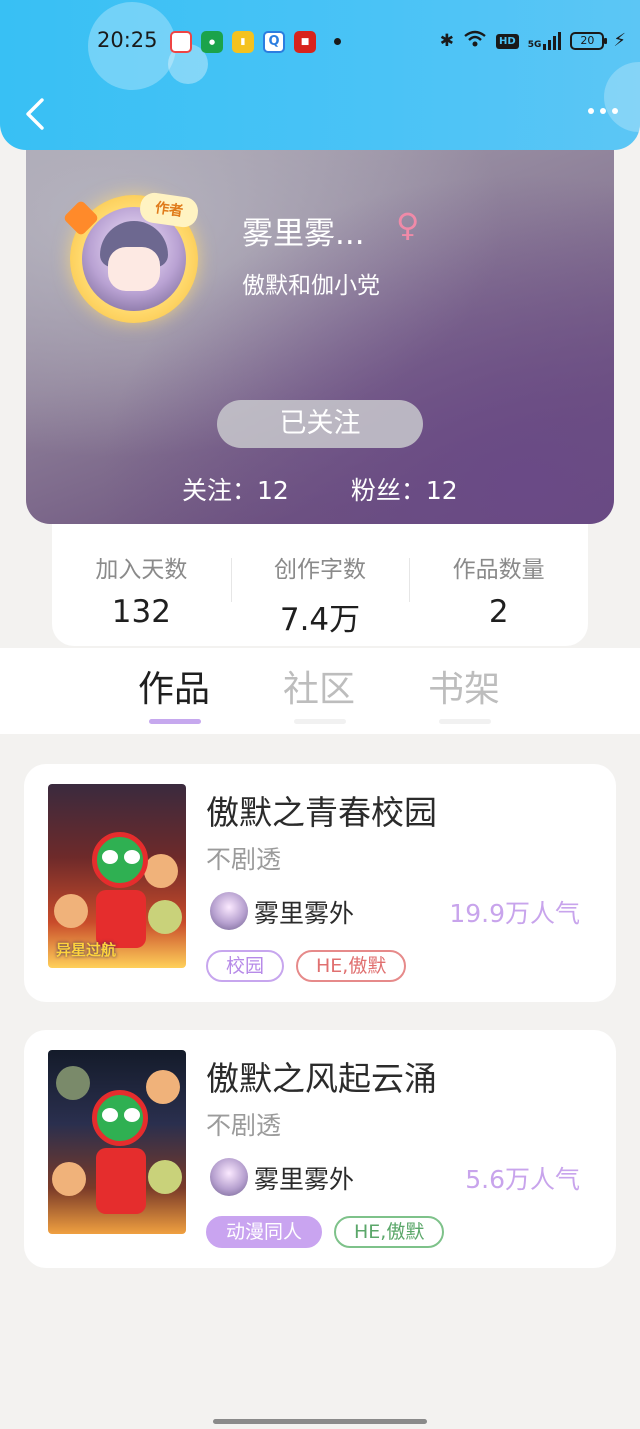  What do you see at coordinates (498, 585) in the screenshot?
I see `stat-works-count: 作品数量 2` at bounding box center [498, 585].